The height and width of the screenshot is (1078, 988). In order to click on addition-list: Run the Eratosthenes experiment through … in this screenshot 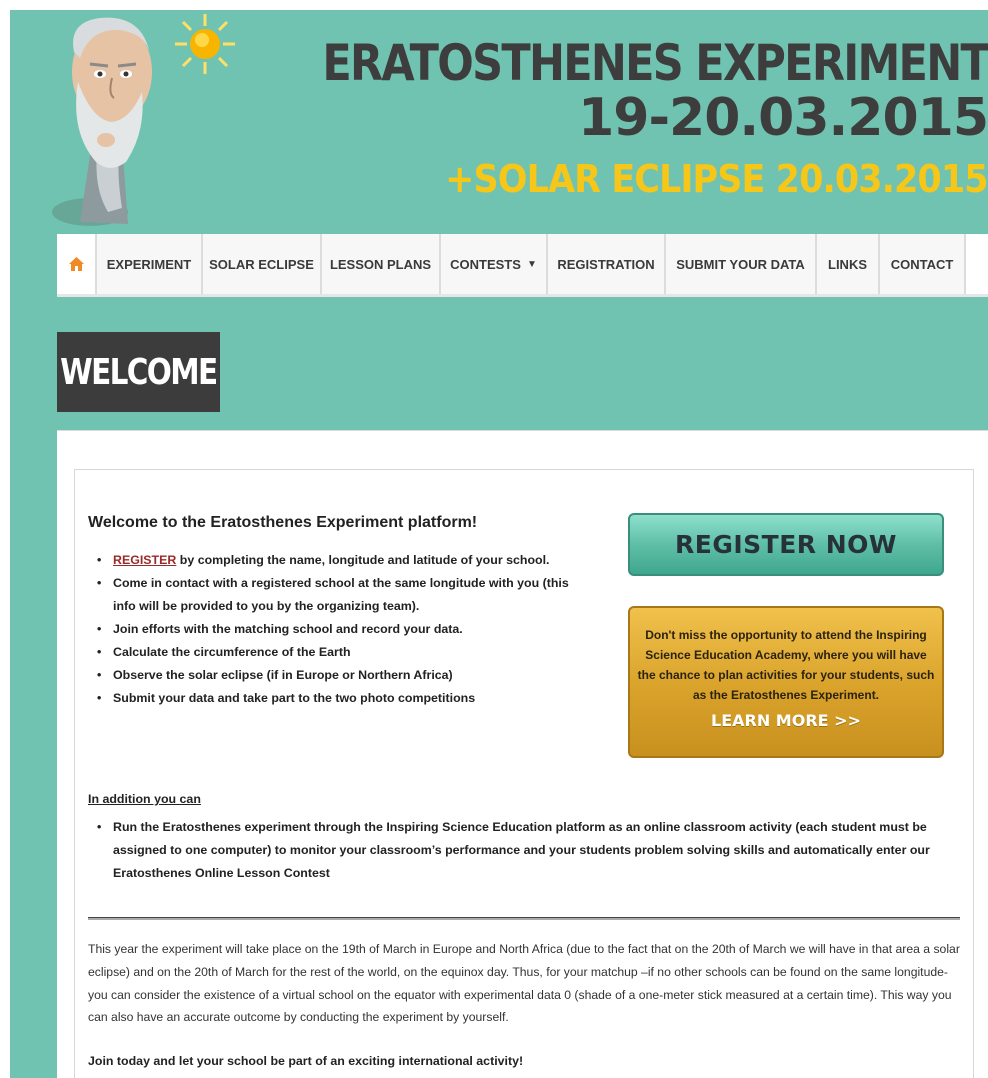, I will do `click(533, 850)`.